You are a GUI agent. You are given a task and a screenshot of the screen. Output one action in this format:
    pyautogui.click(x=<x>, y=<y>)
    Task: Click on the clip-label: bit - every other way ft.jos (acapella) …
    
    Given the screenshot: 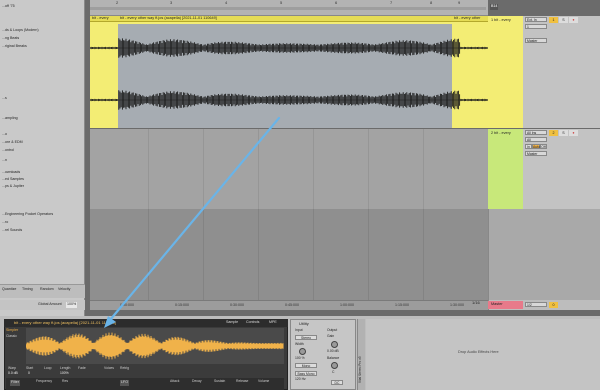 What is the action you would take?
    pyautogui.click(x=168, y=18)
    